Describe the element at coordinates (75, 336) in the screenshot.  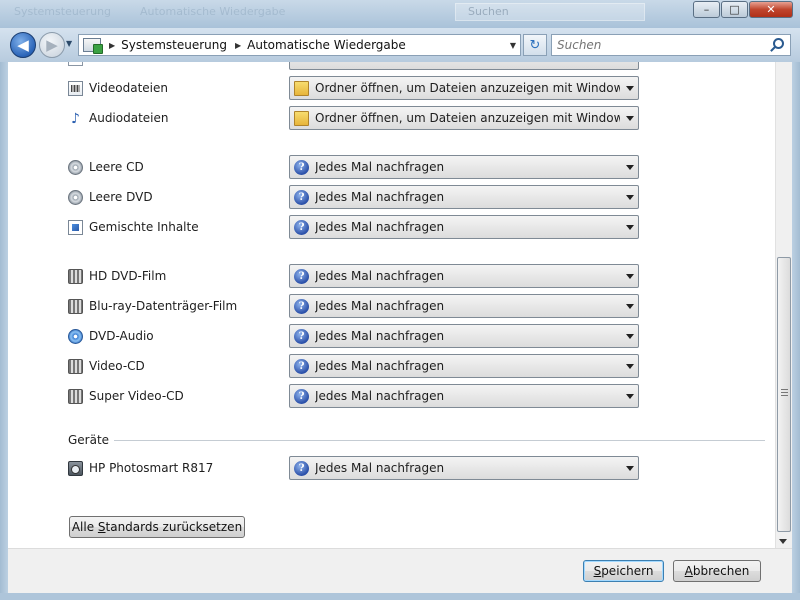
I see `audio-disc-icon` at that location.